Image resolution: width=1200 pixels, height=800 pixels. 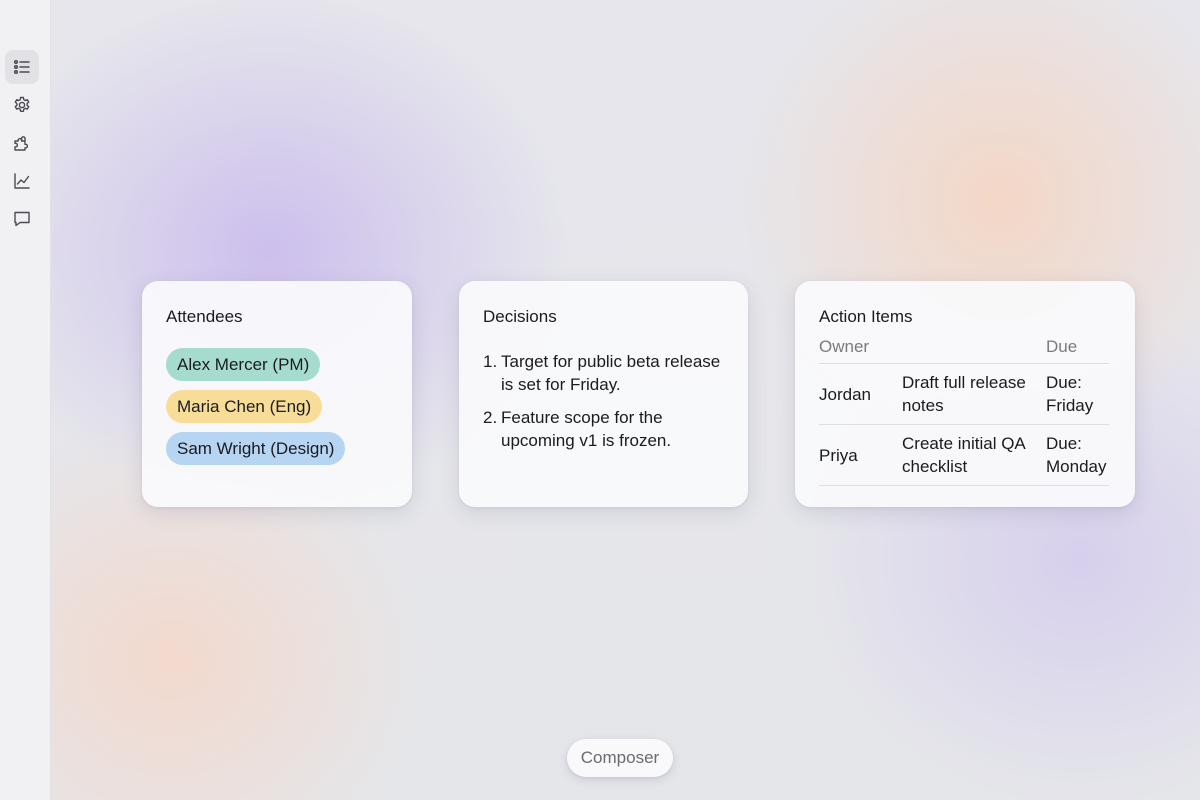 I want to click on column-header-owner: Owner, so click(x=860, y=350).